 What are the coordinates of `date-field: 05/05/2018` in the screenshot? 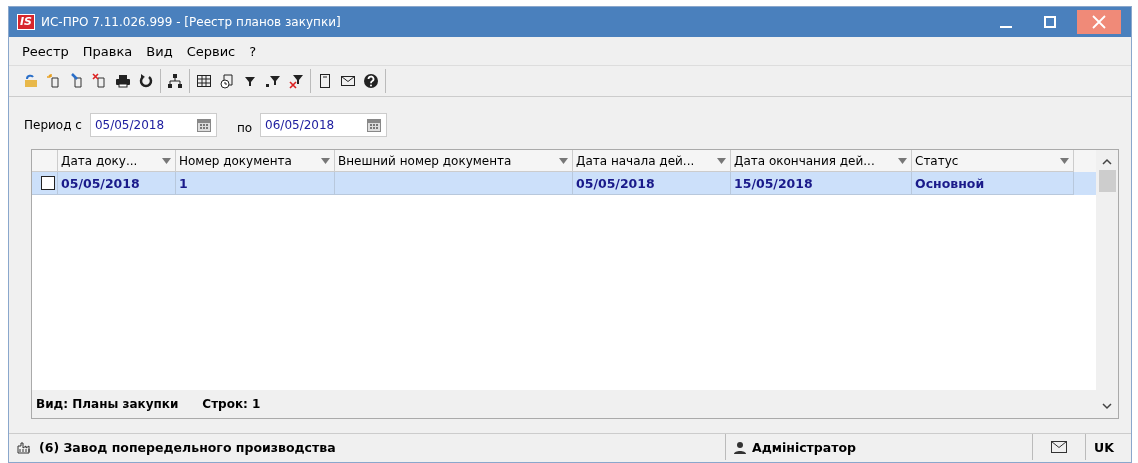 It's located at (153, 125).